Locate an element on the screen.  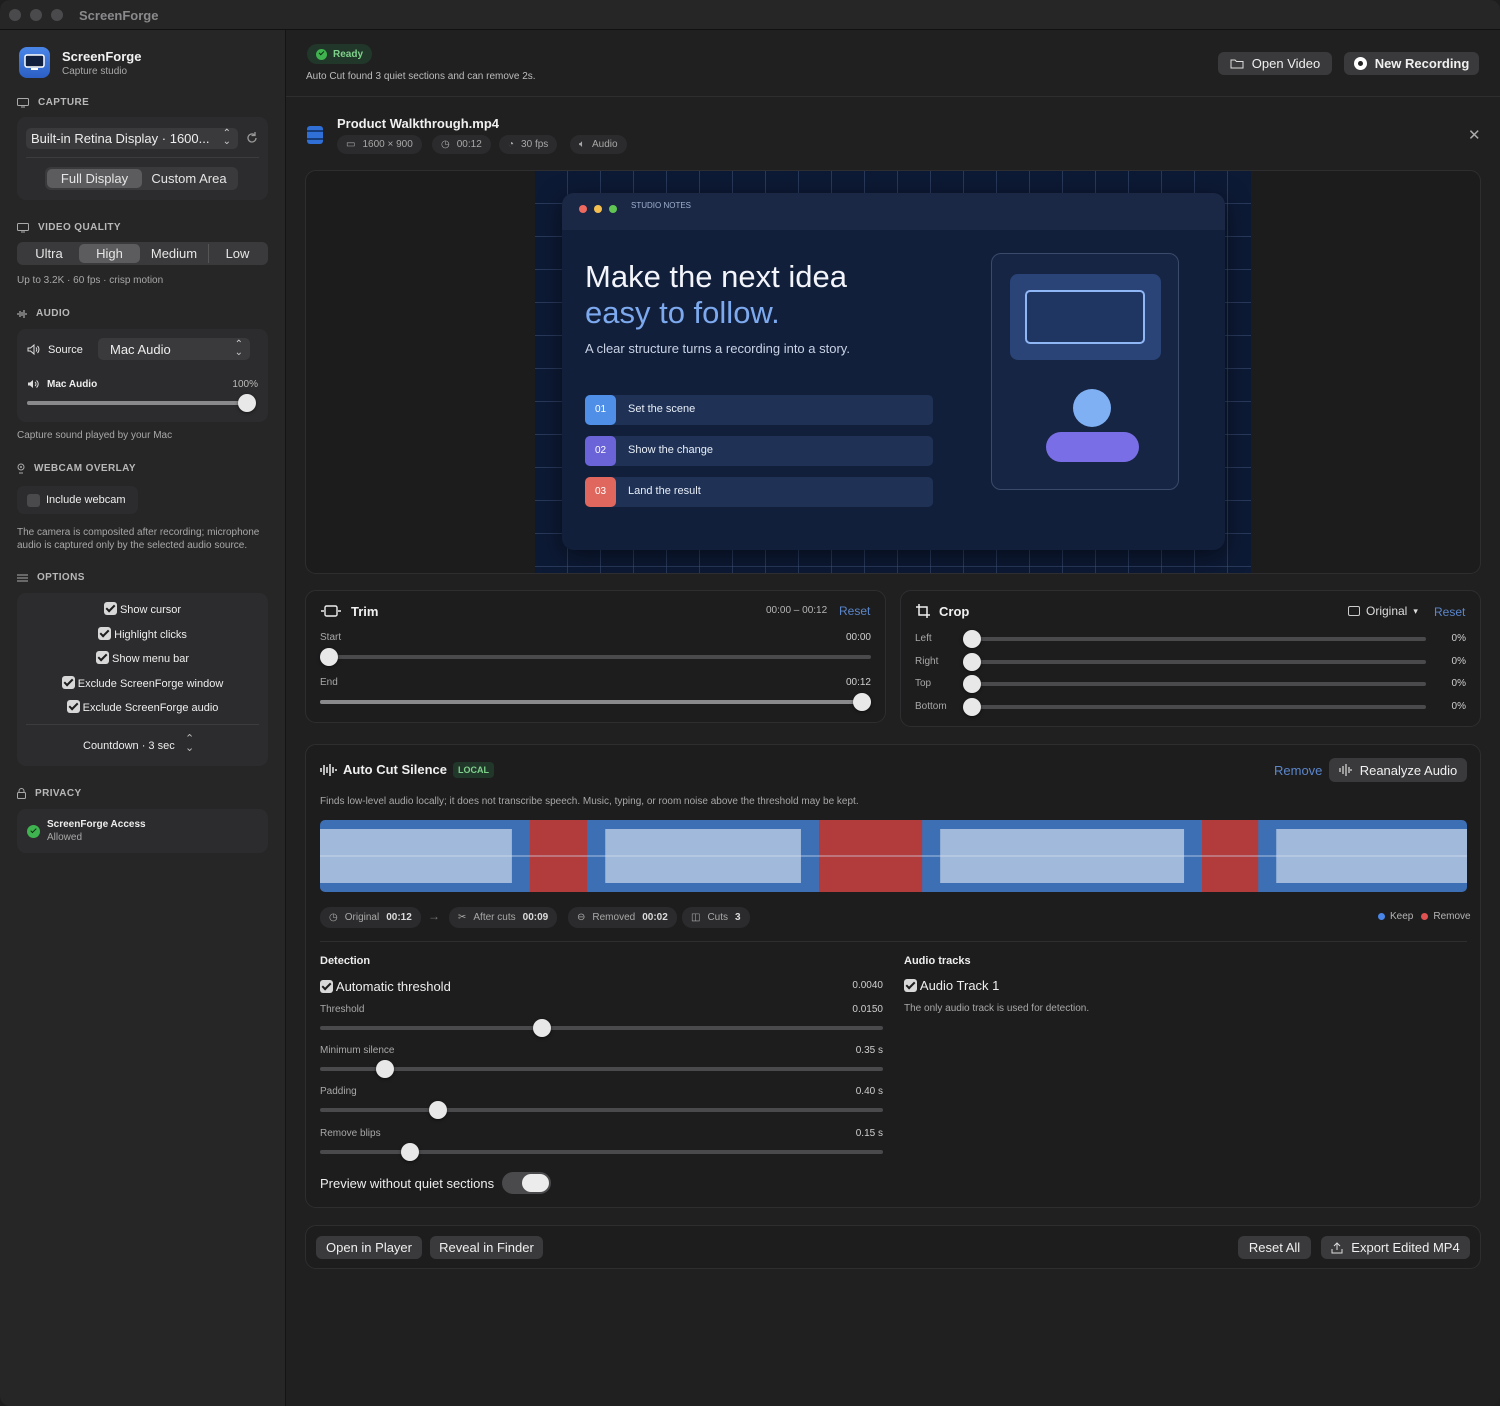
quality-low: Low is located at coordinates (237, 253).